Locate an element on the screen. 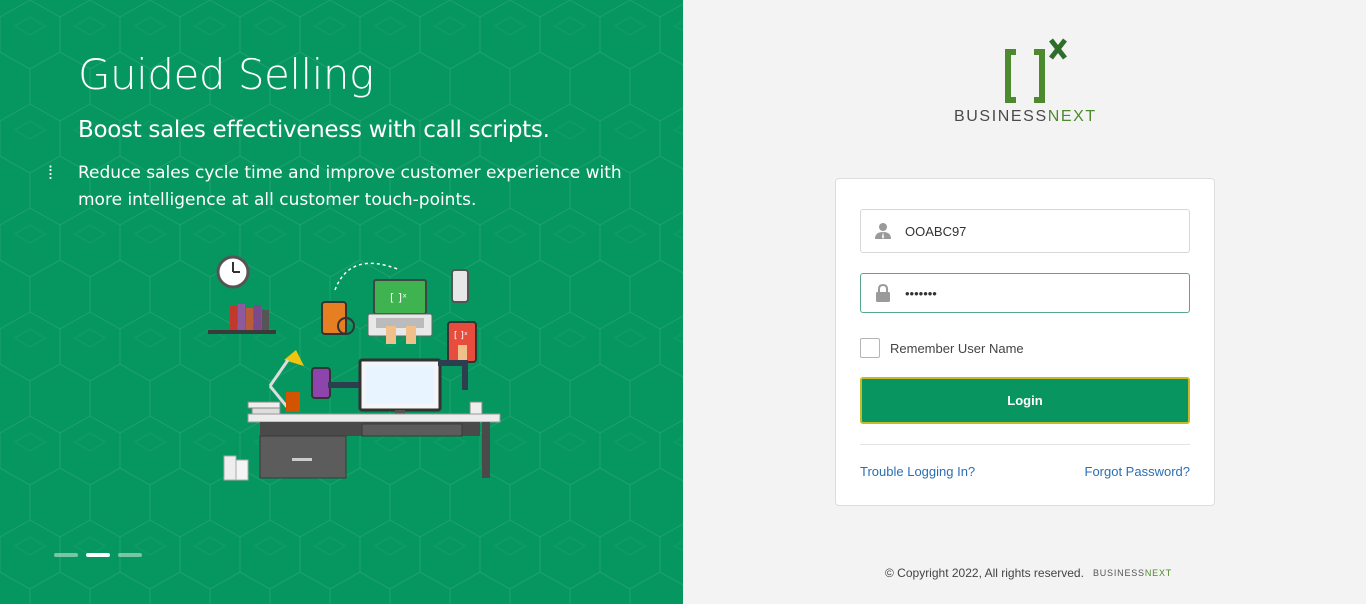 The image size is (1366, 604). footer-brand-business: BUSINESS is located at coordinates (1118, 573).